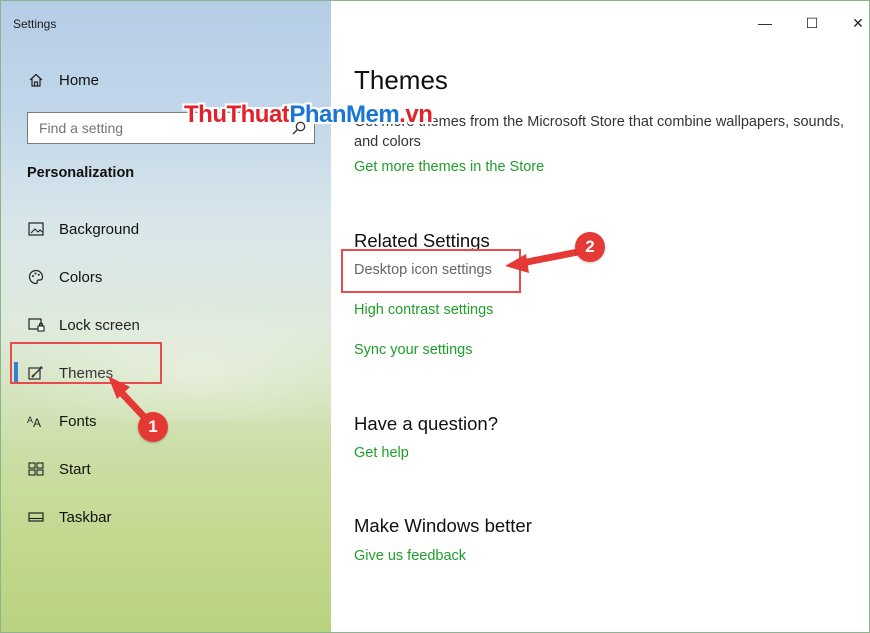 The width and height of the screenshot is (870, 633). Describe the element at coordinates (423, 310) in the screenshot. I see `high-contrast-settings-link: High contrast settings` at that location.